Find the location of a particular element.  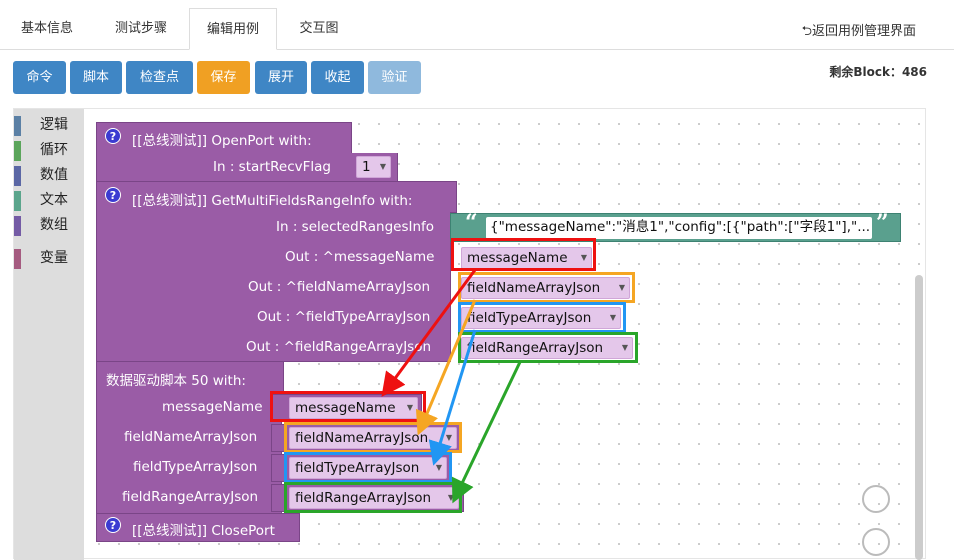

annotation-arrows is located at coordinates (451, 386).